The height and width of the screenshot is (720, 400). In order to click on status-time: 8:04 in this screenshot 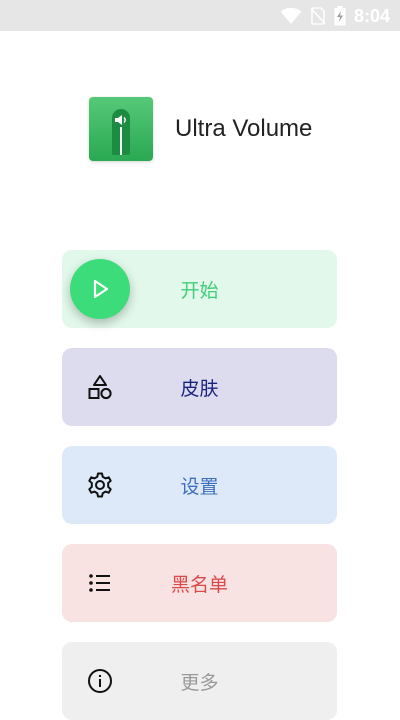, I will do `click(371, 15)`.